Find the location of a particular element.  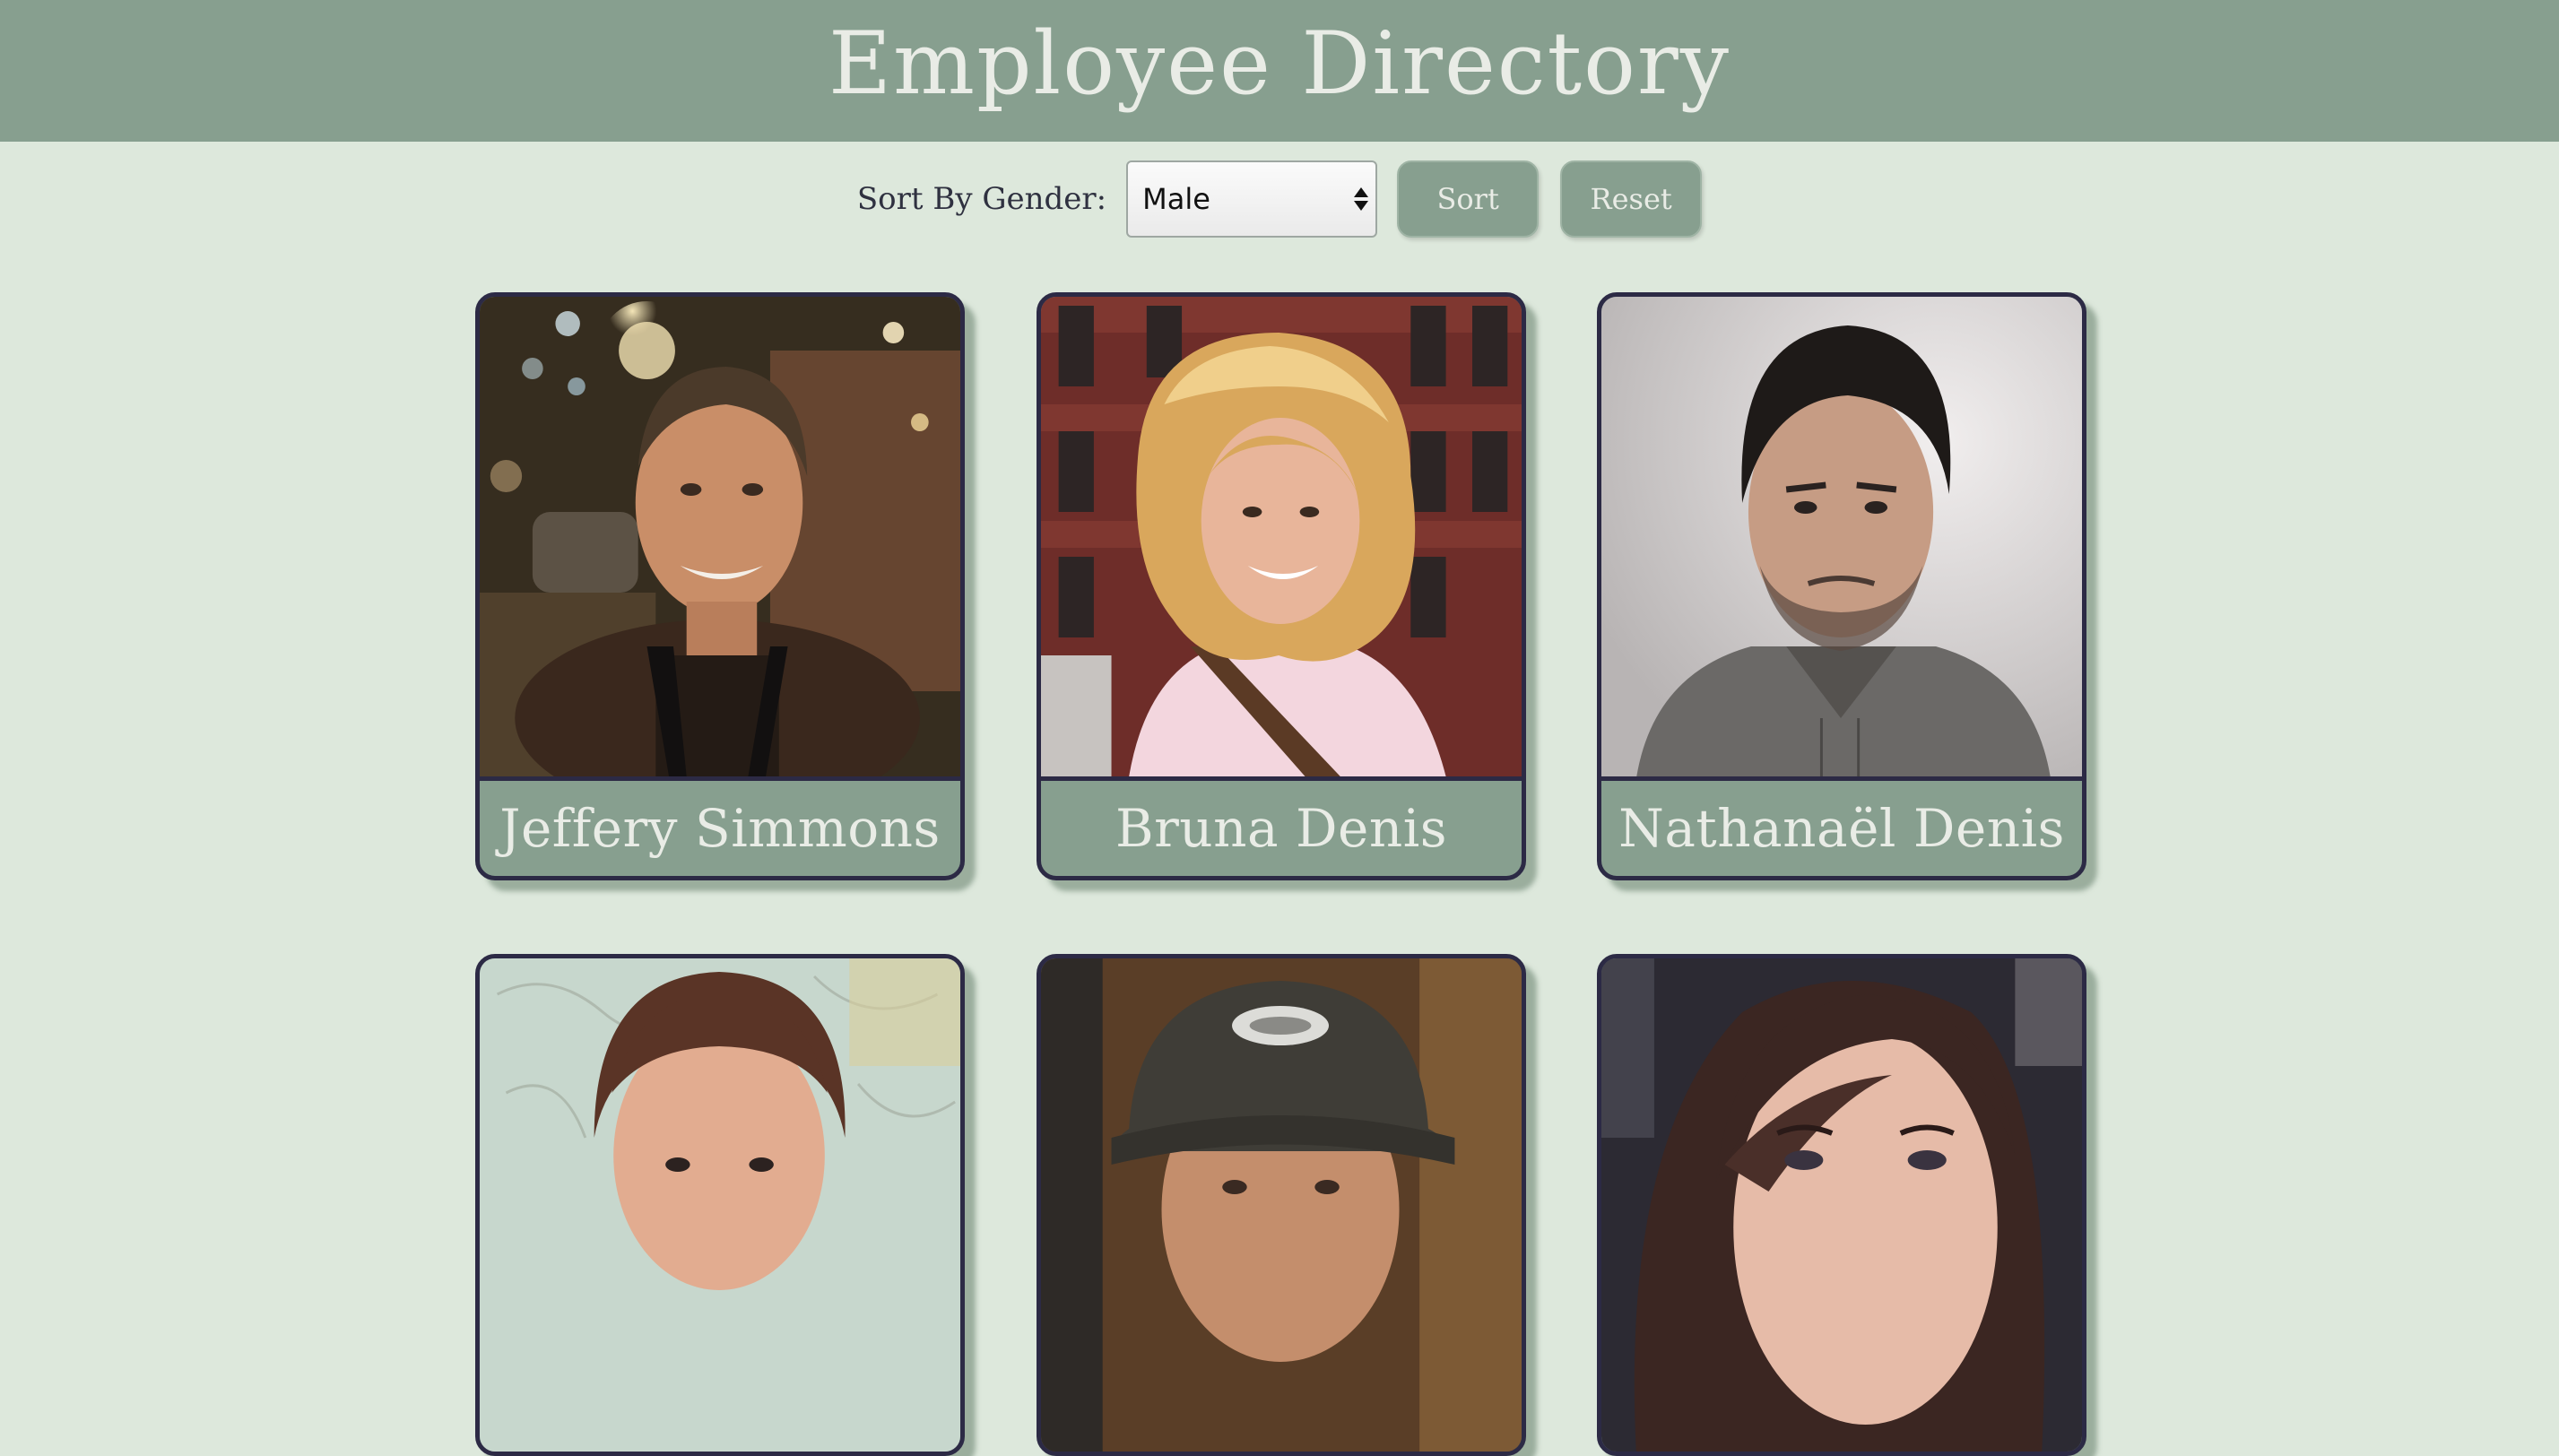

employee-name: Bruna Denis is located at coordinates (1281, 829).